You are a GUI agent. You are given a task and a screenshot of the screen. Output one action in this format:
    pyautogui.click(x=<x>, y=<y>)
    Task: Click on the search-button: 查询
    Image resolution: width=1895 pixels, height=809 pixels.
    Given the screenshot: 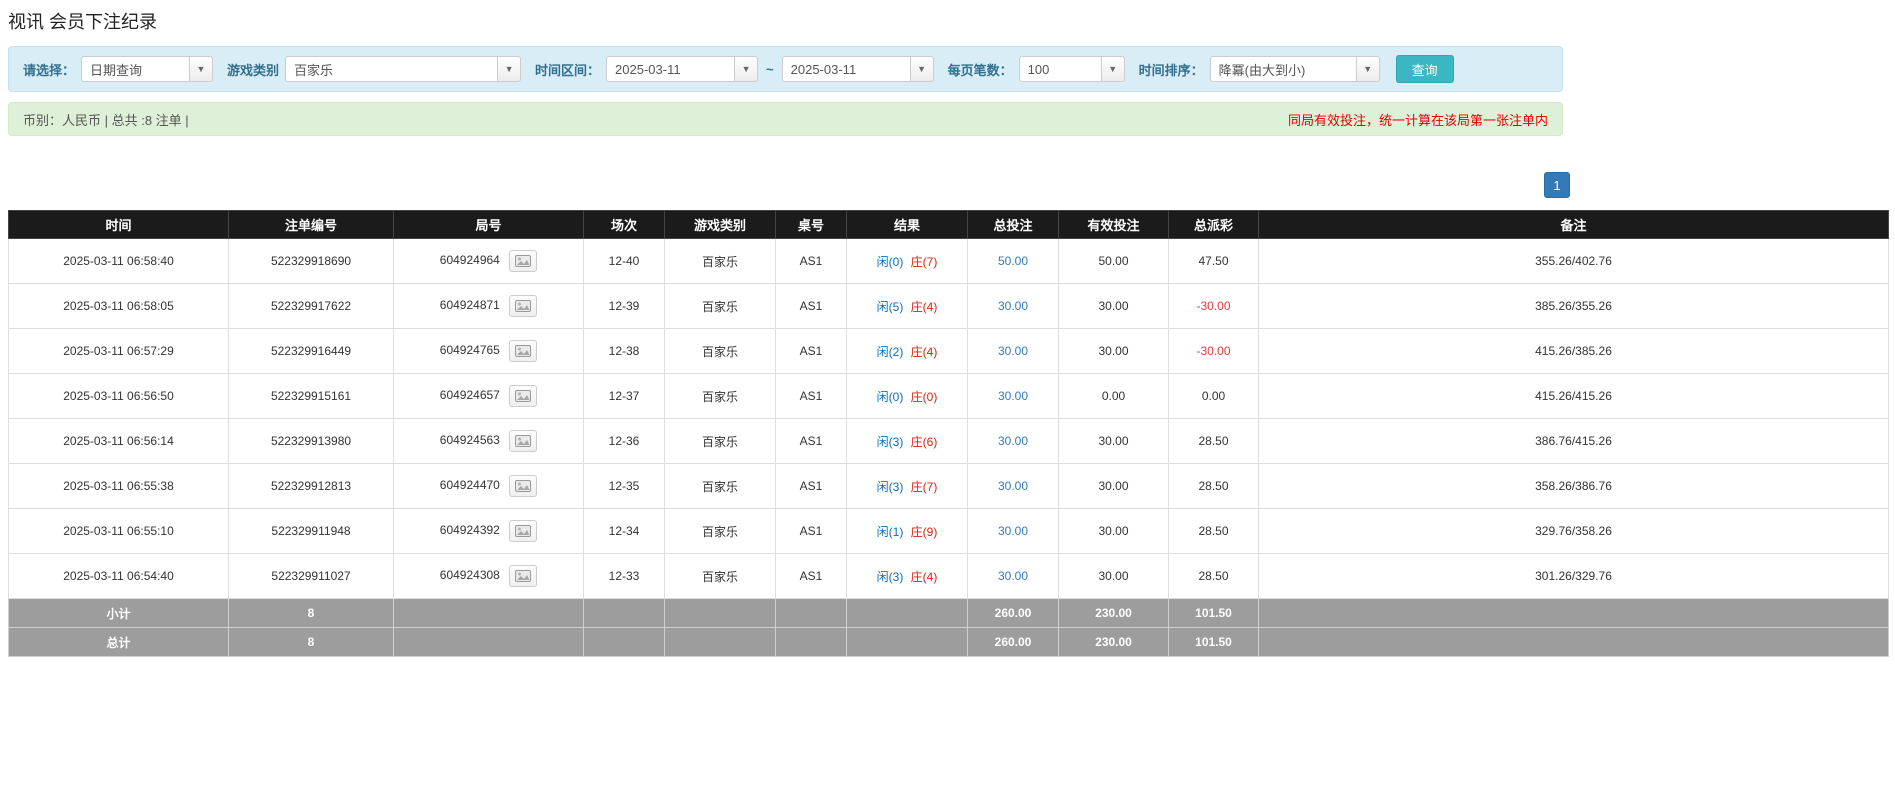 What is the action you would take?
    pyautogui.click(x=1424, y=69)
    